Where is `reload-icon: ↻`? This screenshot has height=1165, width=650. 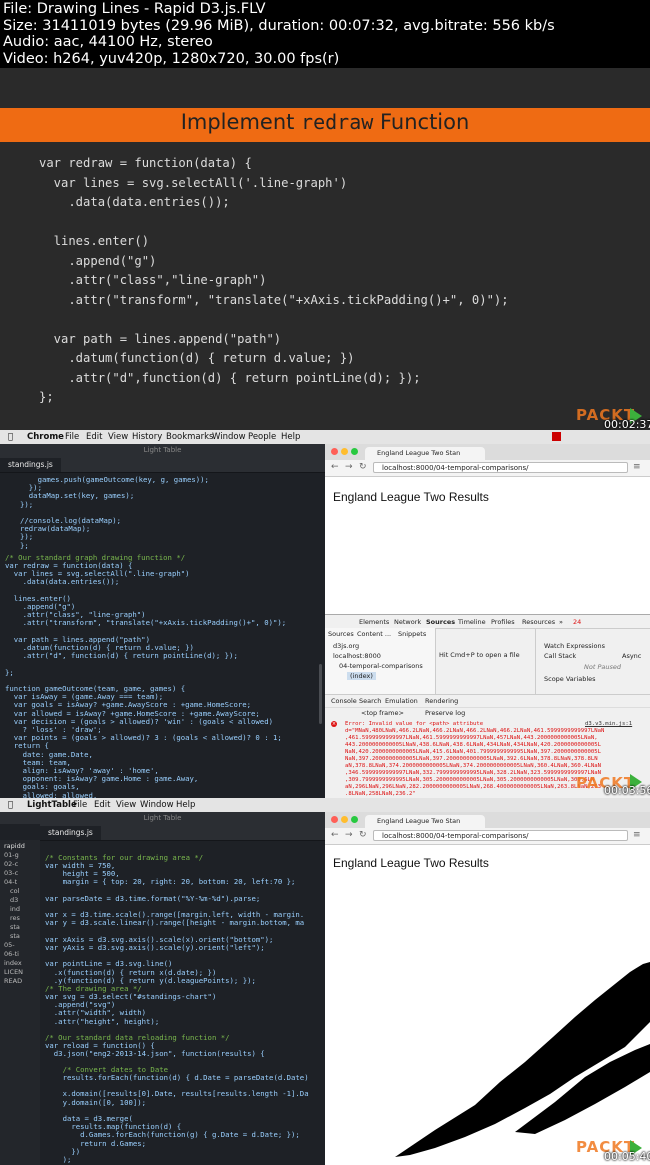
reload-icon: ↻ is located at coordinates (363, 467).